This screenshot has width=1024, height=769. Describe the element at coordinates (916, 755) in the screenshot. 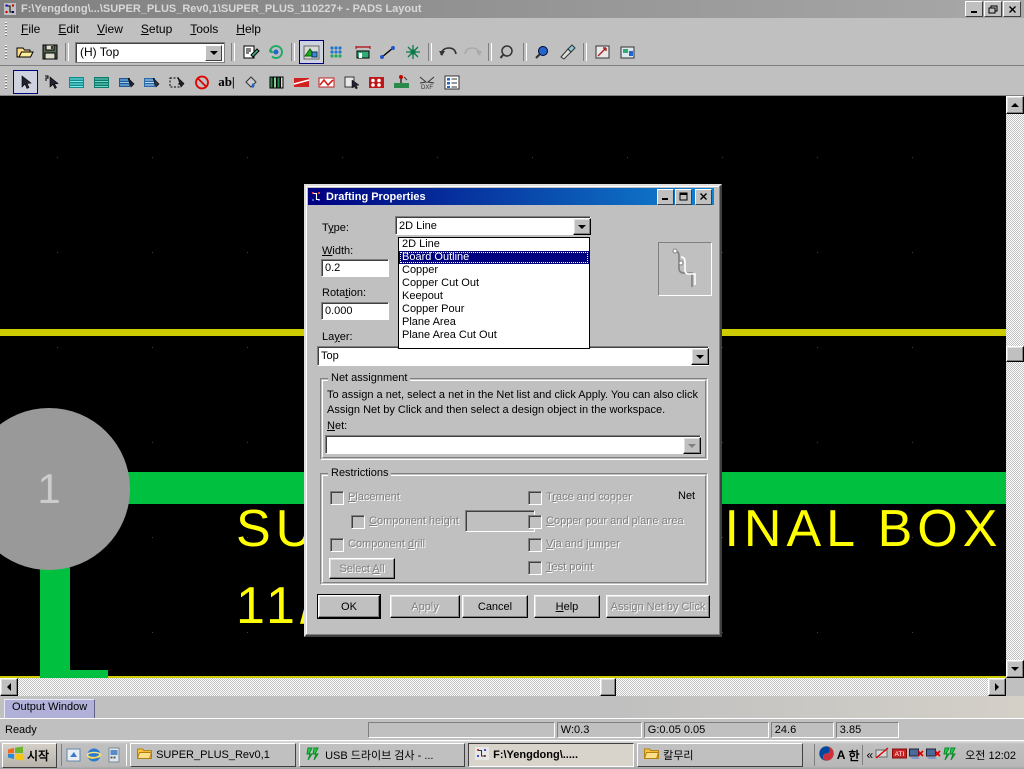

I see `volume-muted-icon` at that location.